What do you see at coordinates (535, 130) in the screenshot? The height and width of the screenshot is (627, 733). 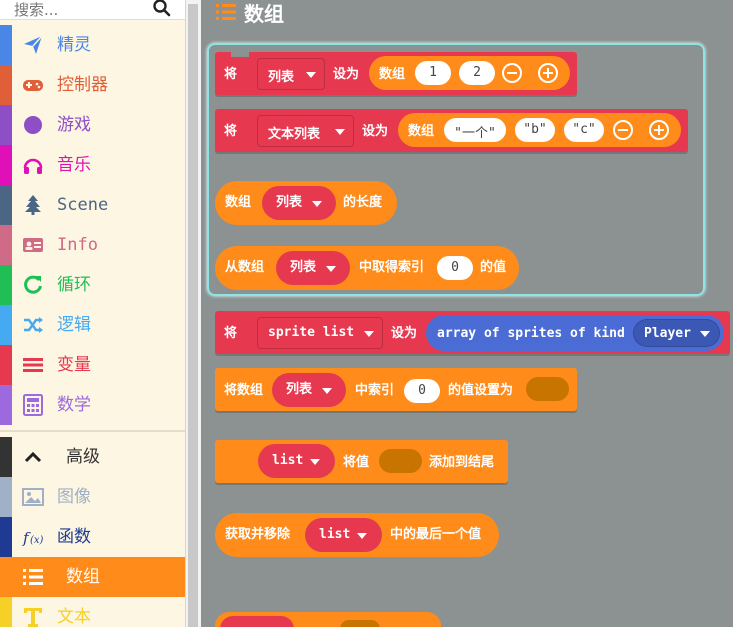 I see `string-field: "b"` at bounding box center [535, 130].